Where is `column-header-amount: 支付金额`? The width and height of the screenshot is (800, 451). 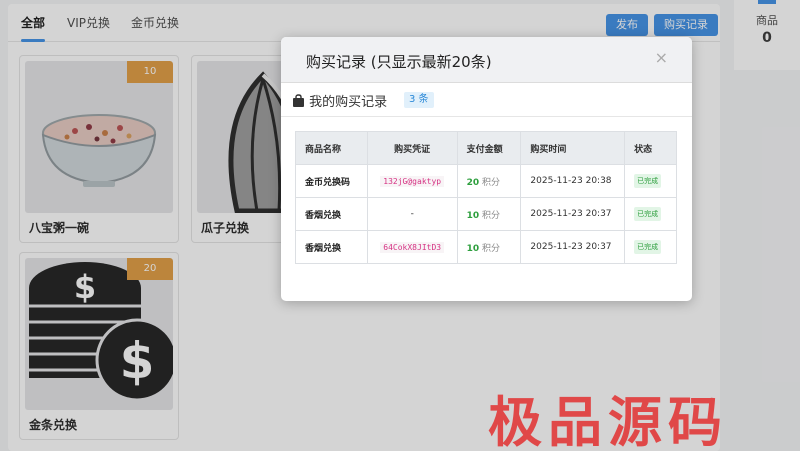
column-header-amount: 支付金额 is located at coordinates (489, 148).